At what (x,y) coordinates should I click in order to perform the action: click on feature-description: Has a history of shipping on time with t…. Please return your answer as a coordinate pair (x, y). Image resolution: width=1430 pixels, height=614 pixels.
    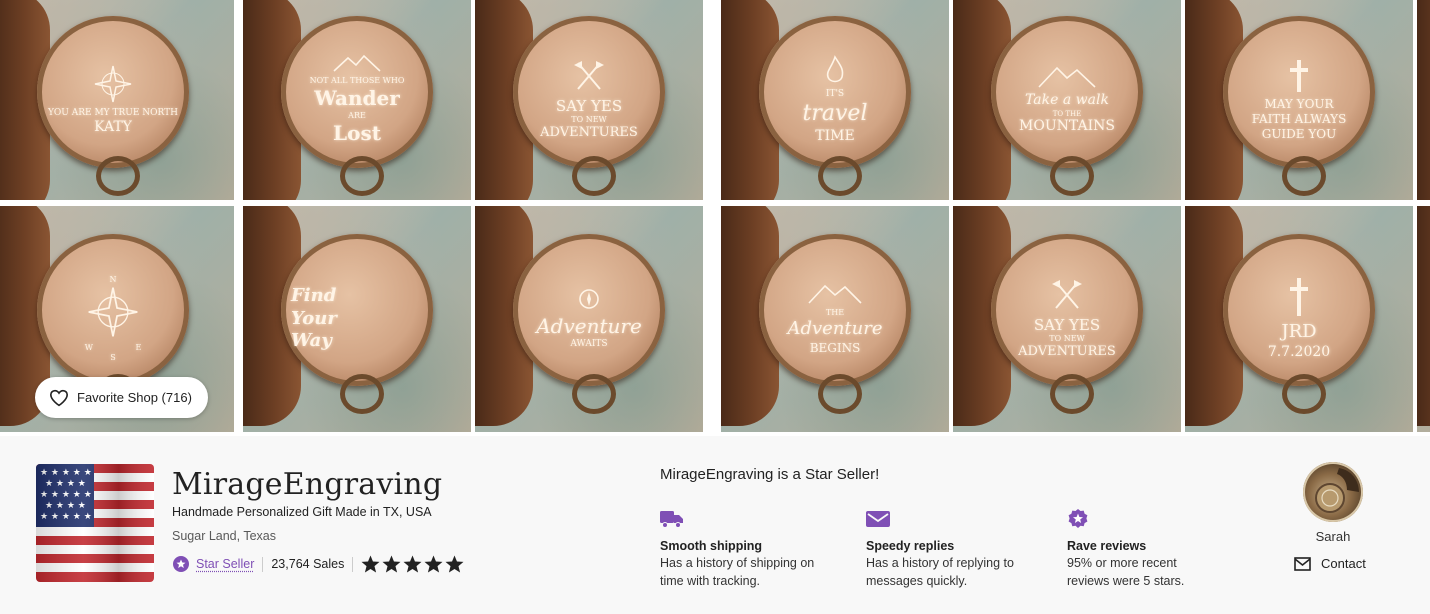
    Looking at the image, I should click on (737, 572).